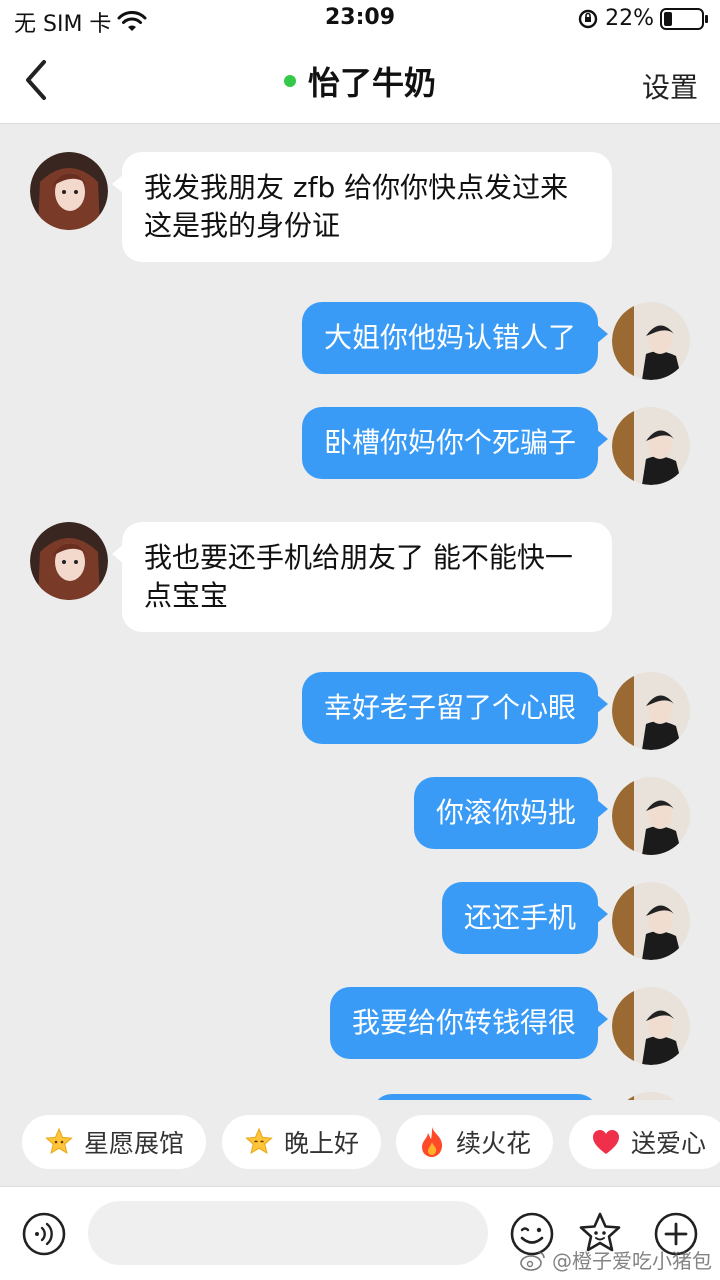 The width and height of the screenshot is (720, 1280). I want to click on status-bar: 无 SIM 卡 23:09 22%, so click(360, 20).